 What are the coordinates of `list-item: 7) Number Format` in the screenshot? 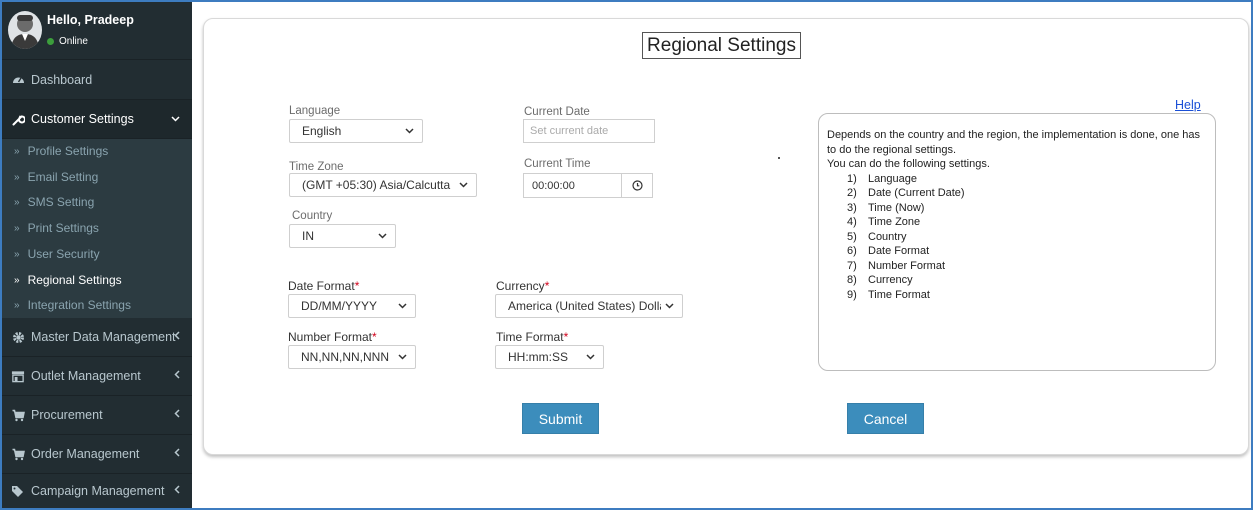 It's located at (1027, 266).